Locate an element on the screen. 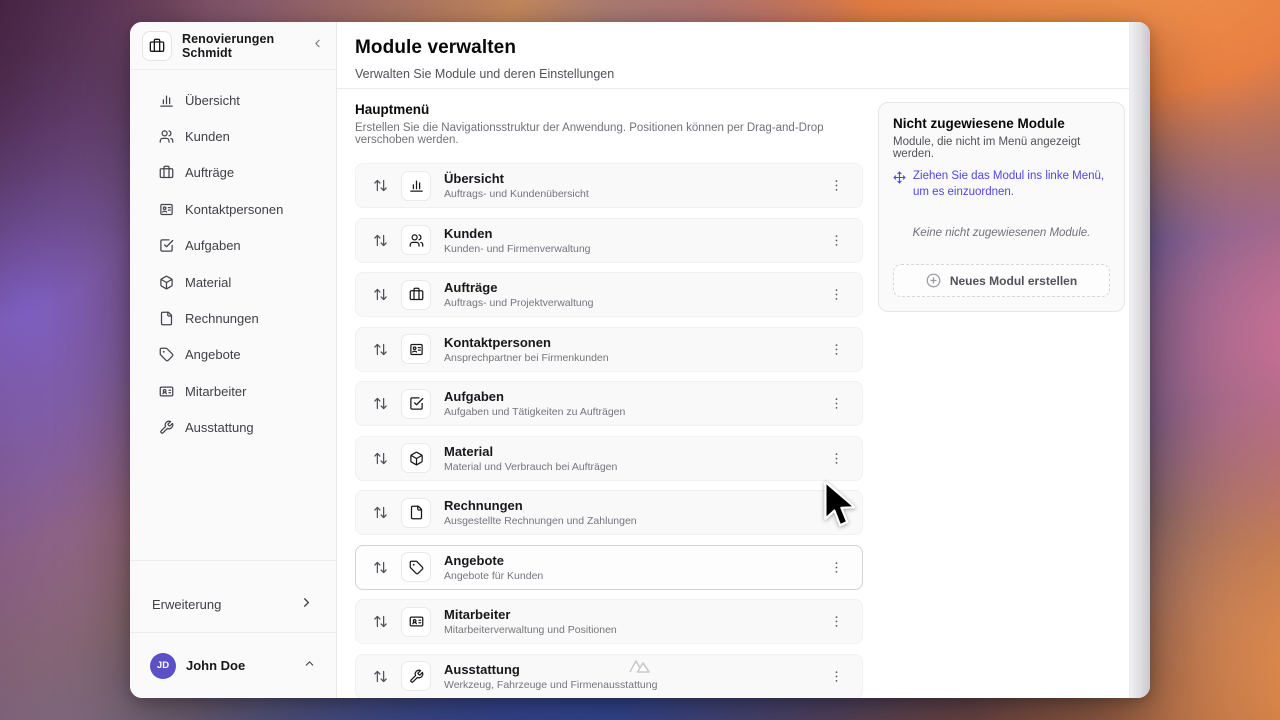 Image resolution: width=1280 pixels, height=720 pixels. sidebar-item-angebote: Angebote is located at coordinates (233, 355).